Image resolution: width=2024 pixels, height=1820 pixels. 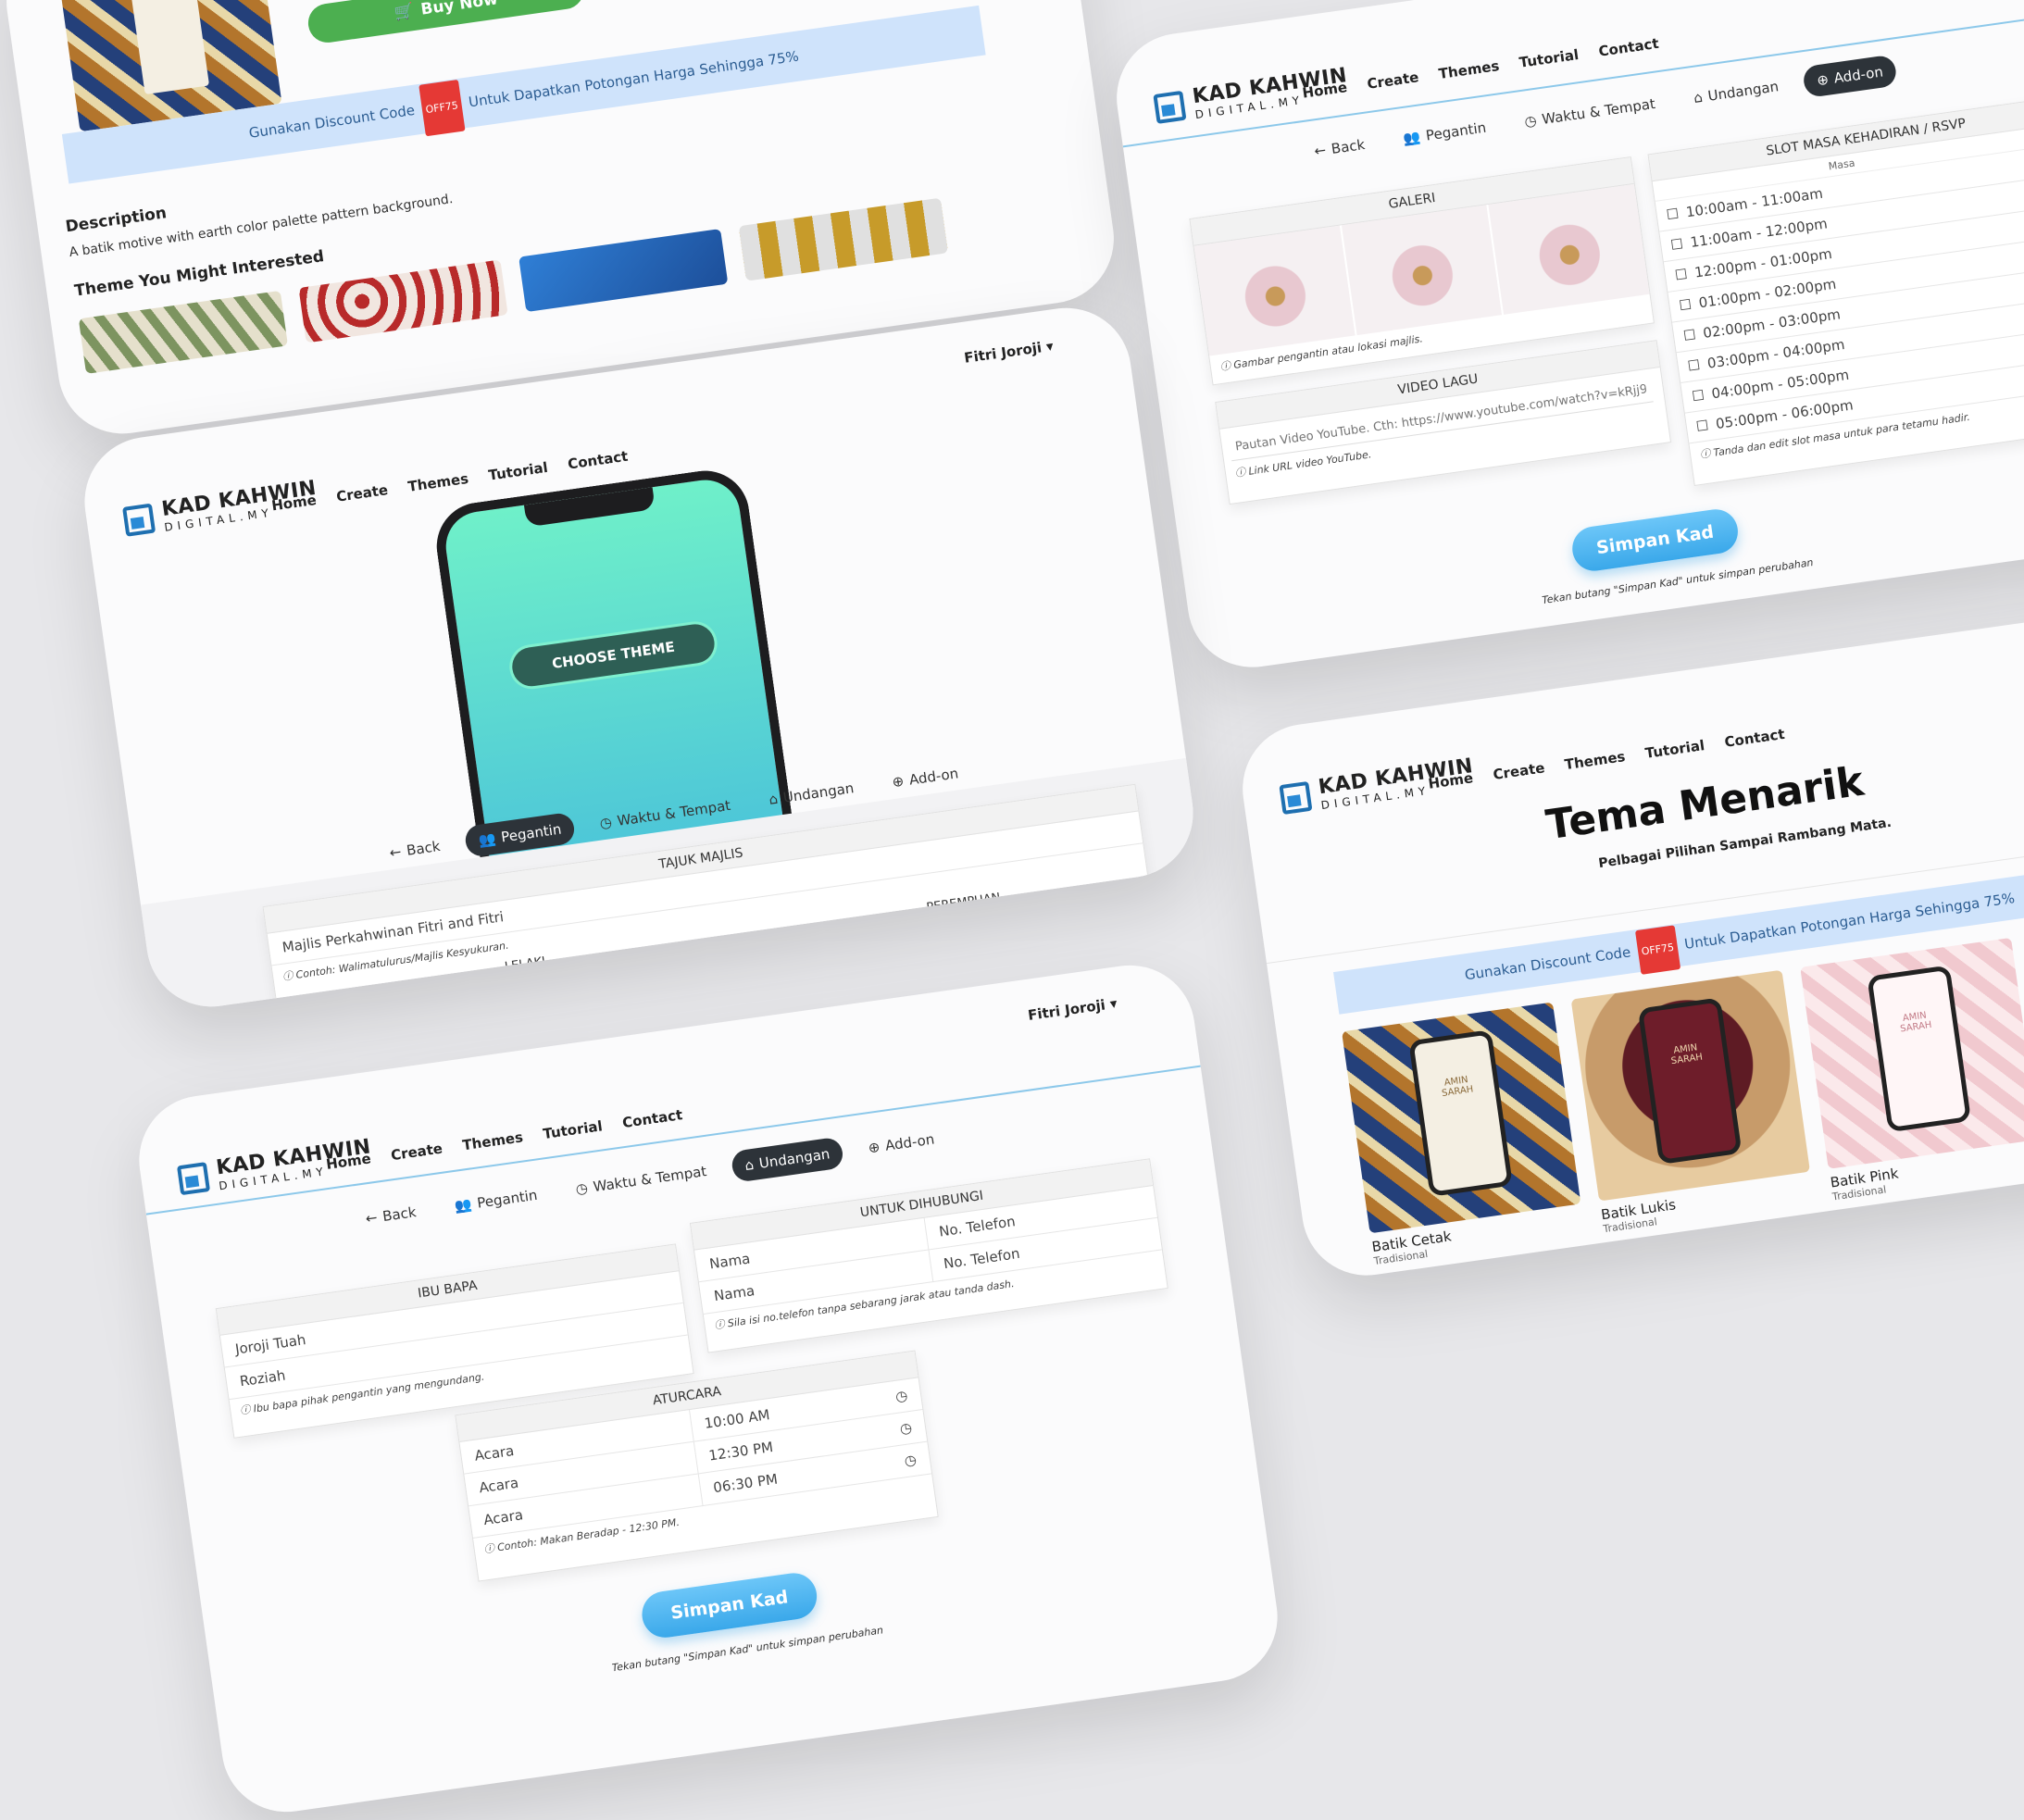 I want to click on plus-circle-icon: ⊕, so click(x=898, y=782).